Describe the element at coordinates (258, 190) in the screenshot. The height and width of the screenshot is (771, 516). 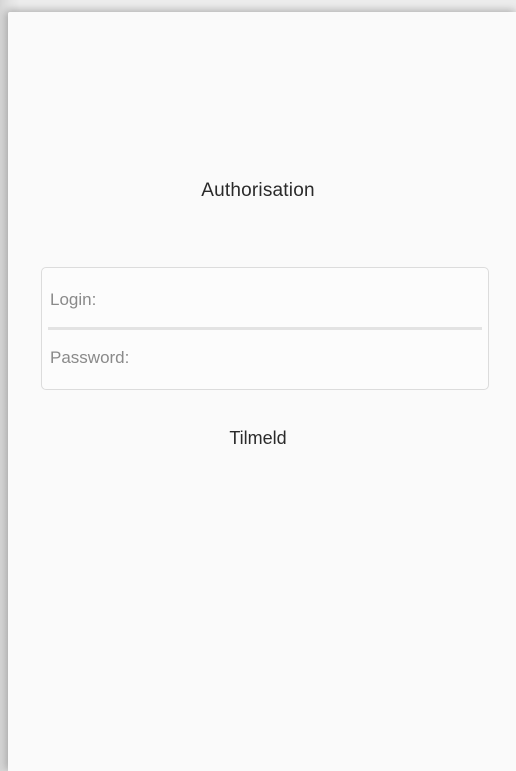
I see `page-title: Authorisation` at that location.